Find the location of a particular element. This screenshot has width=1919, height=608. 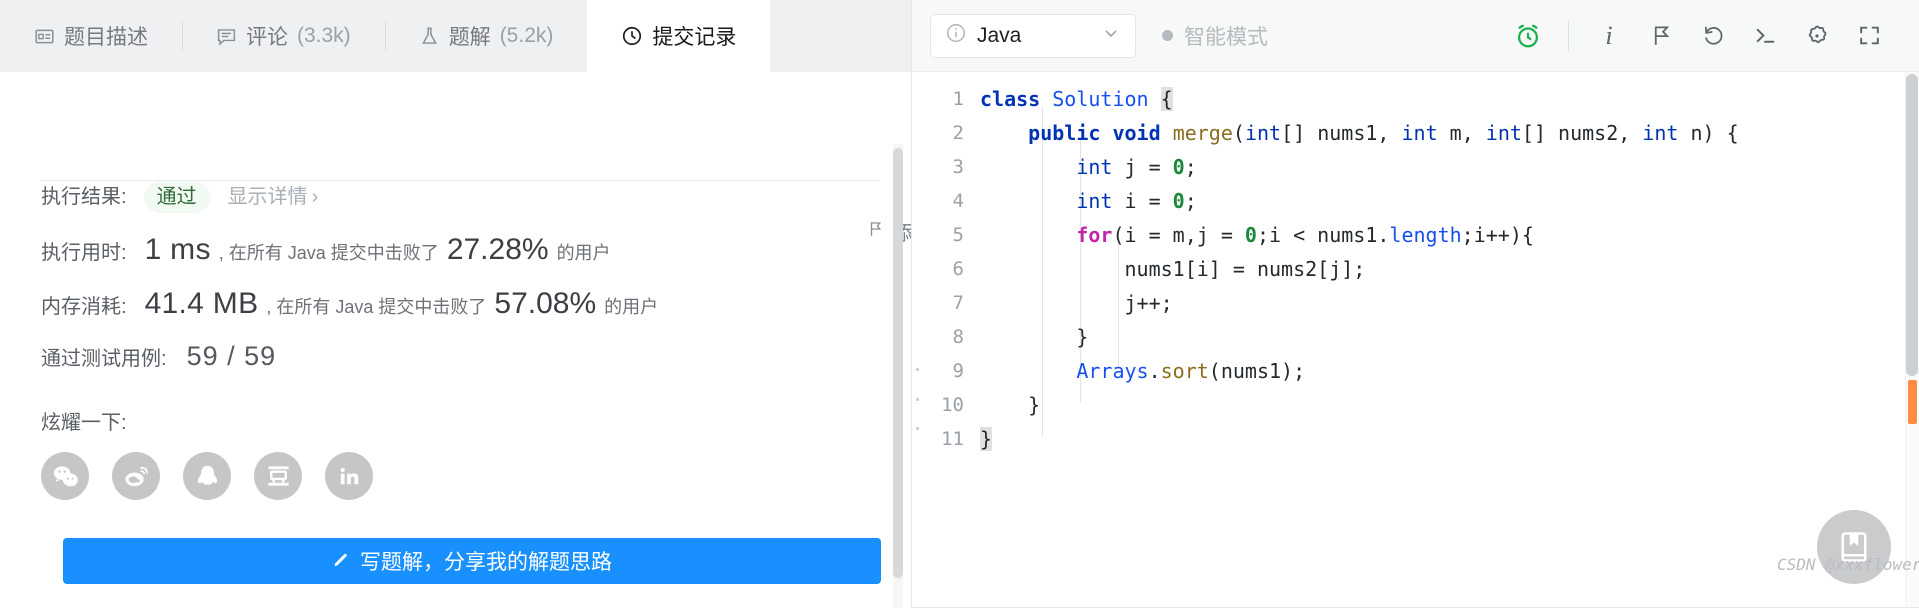

smart-mode-label: 智能模式 is located at coordinates (1226, 37).